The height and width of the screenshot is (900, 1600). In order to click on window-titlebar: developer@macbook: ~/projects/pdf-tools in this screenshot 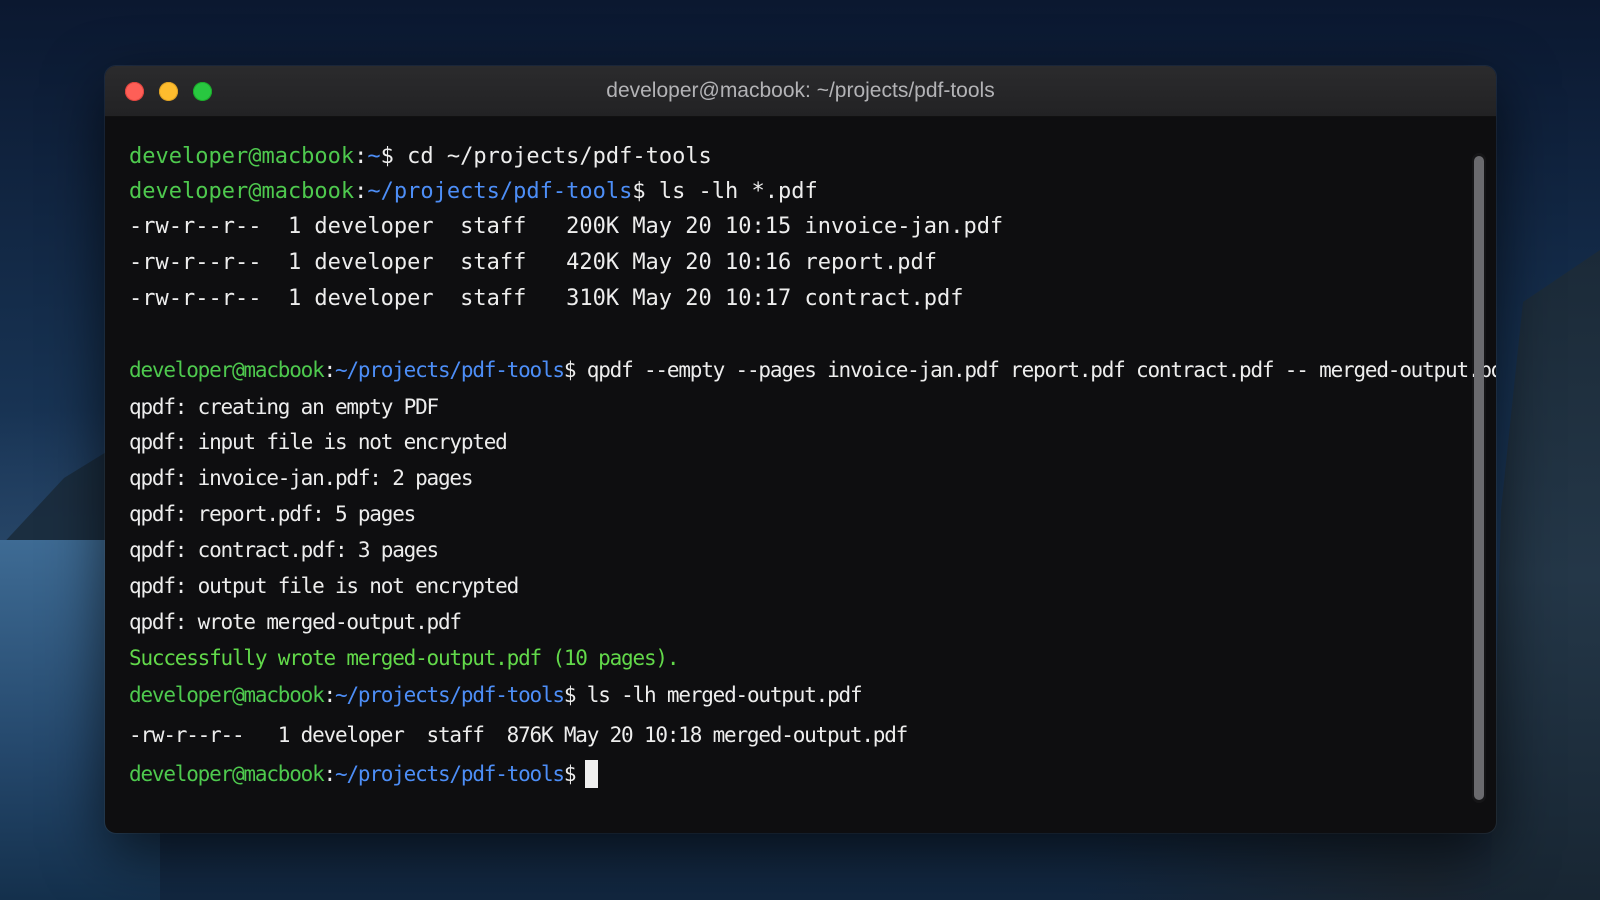, I will do `click(800, 91)`.